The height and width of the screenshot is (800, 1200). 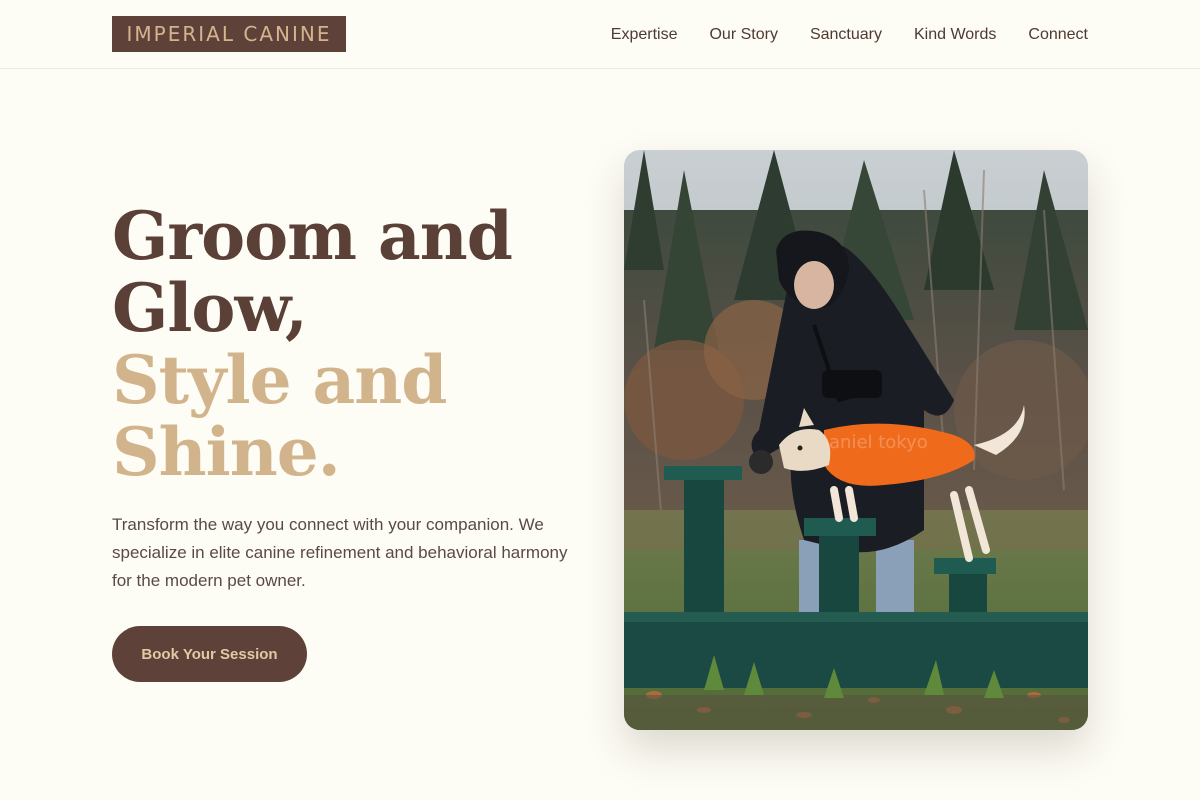 I want to click on book-session-button: Book Your Session, so click(x=209, y=654).